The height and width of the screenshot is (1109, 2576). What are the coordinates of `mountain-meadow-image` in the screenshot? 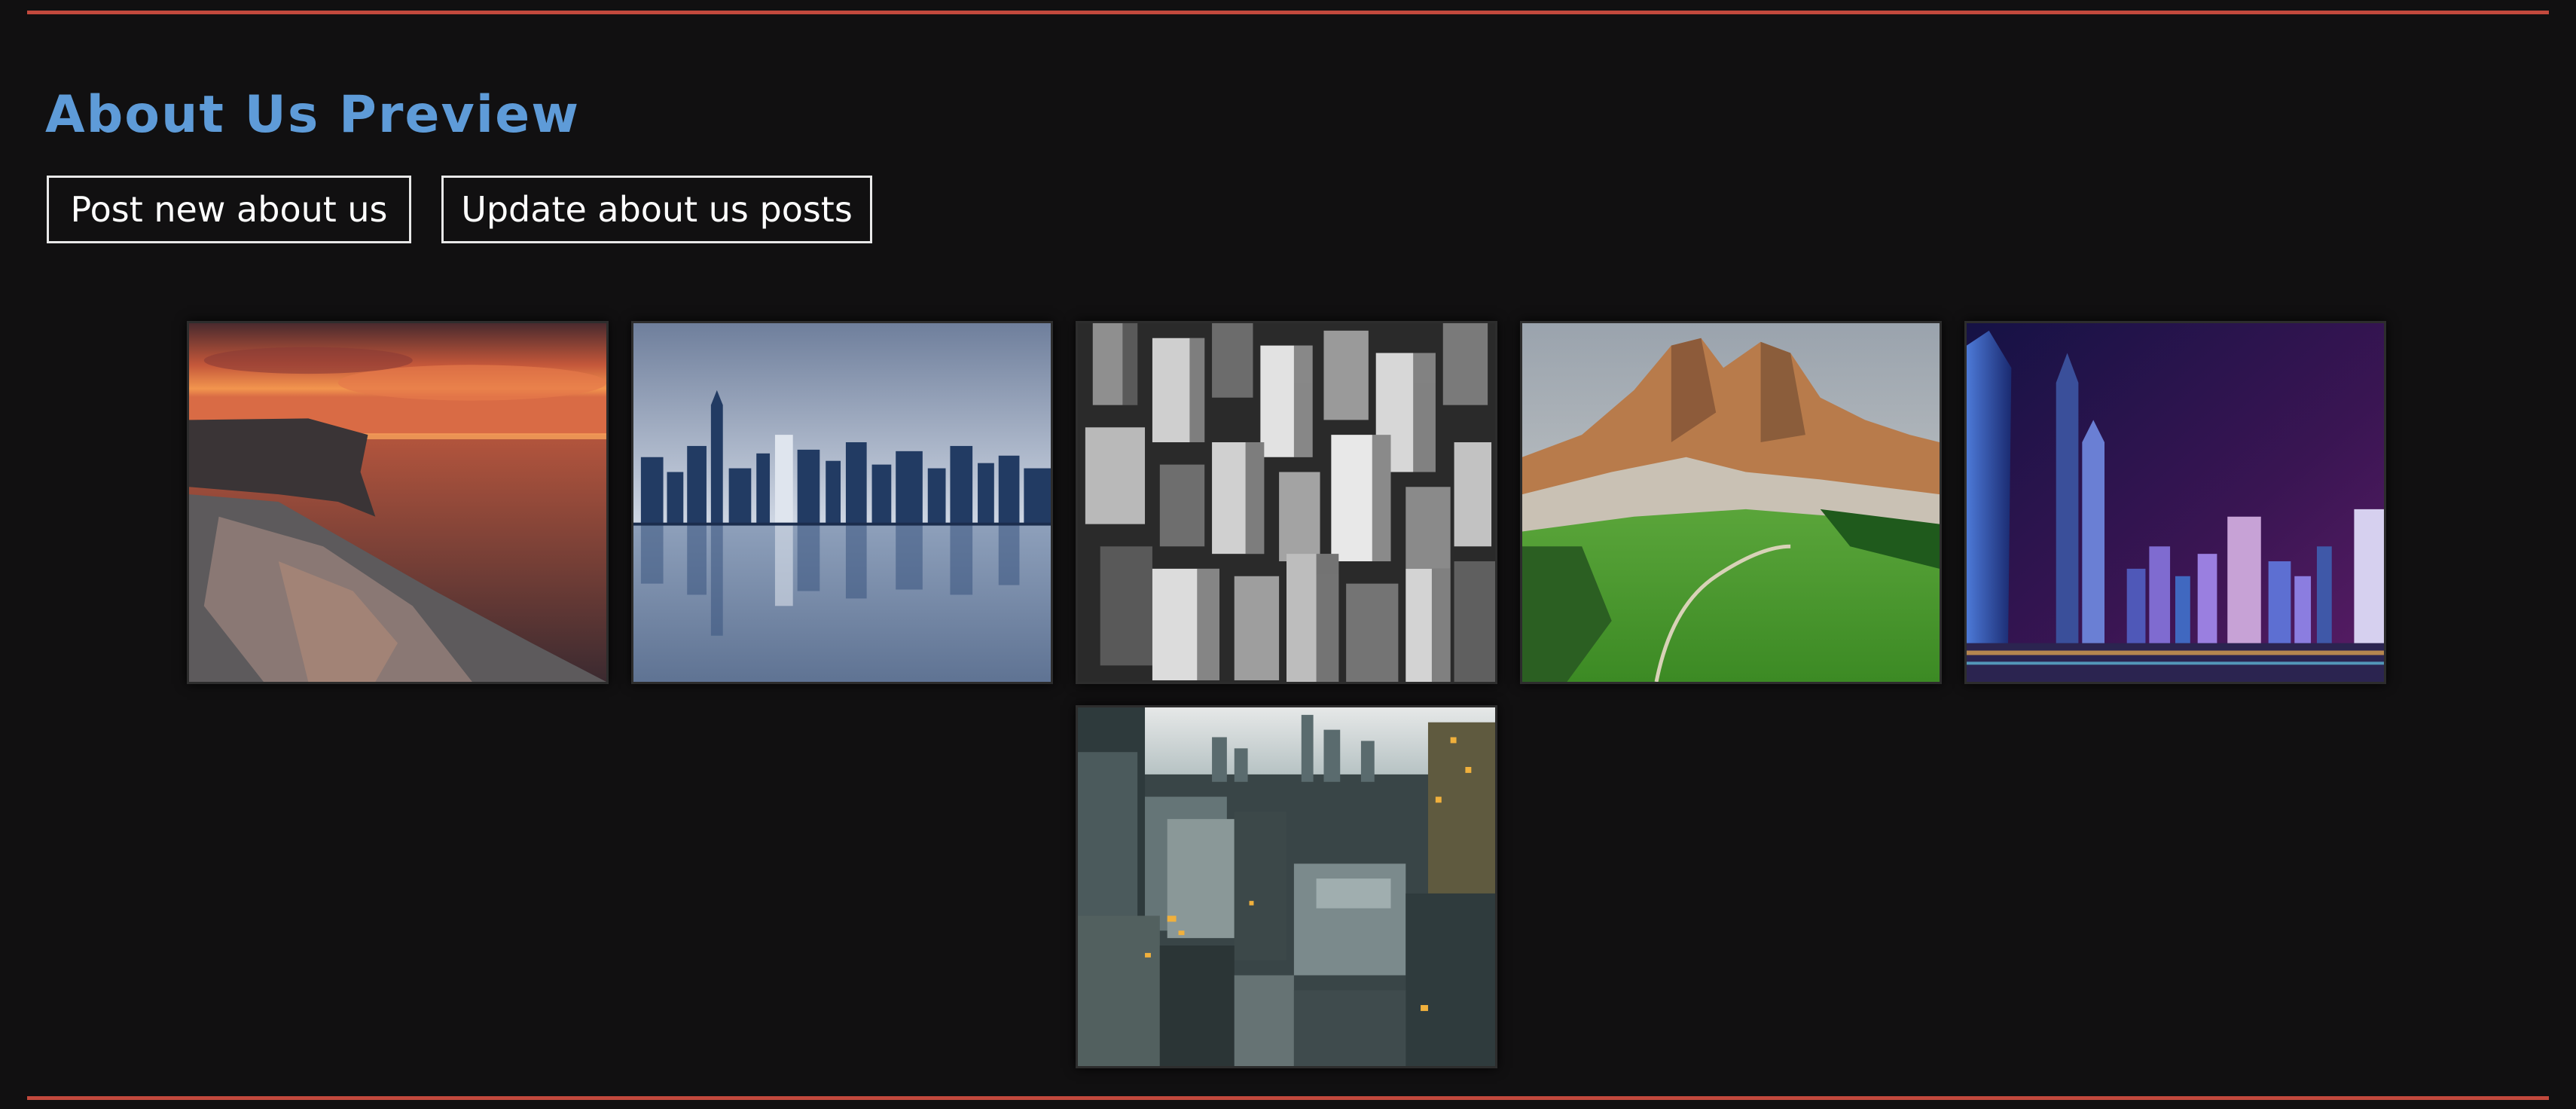 It's located at (1731, 502).